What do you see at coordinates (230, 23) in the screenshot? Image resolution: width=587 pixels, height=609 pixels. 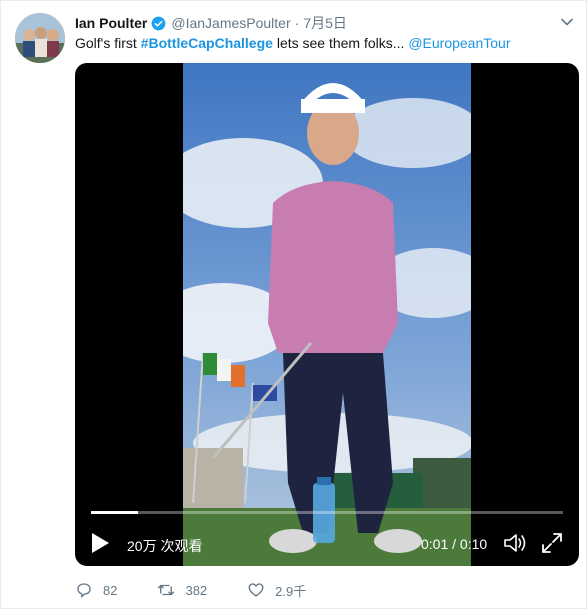 I see `author-handle: @IanJamesPoulter` at bounding box center [230, 23].